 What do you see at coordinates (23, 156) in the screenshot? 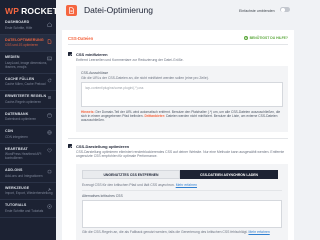
I see `sidebar-item-desc: WordPress Heartbeat API kontrollieren` at bounding box center [23, 156].